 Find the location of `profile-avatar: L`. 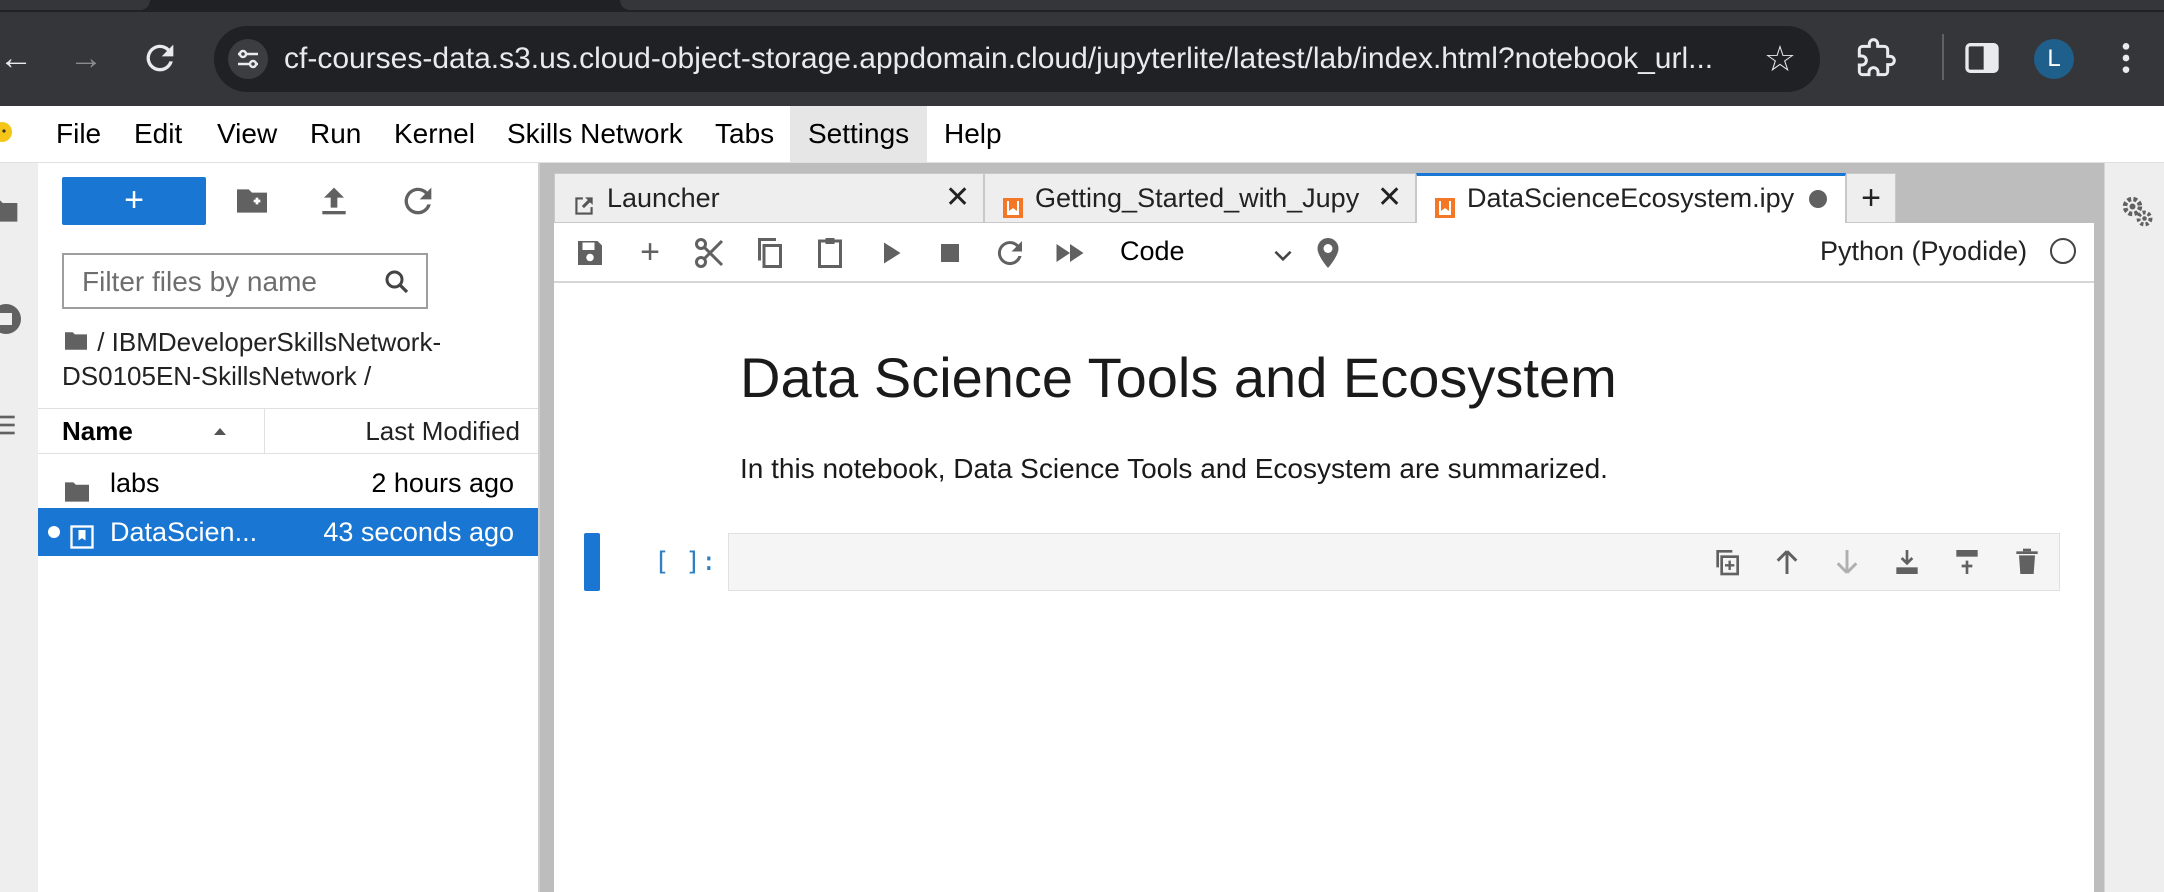

profile-avatar: L is located at coordinates (2054, 59).